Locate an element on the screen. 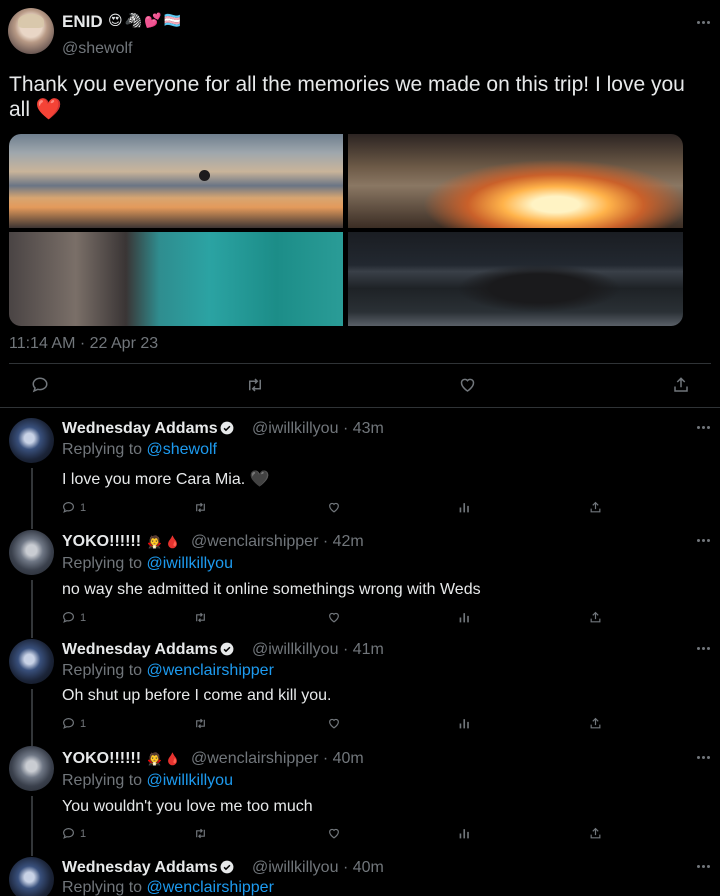 Image resolution: width=720 pixels, height=896 pixels. reply-author-handle: @iwillkillyou · 40m is located at coordinates (318, 868).